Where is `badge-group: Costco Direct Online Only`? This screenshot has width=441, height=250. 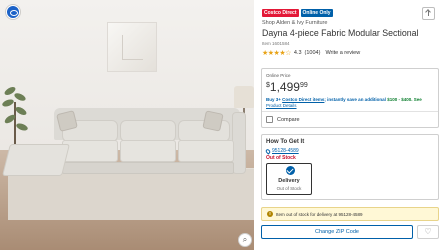 badge-group: Costco Direct Online Only is located at coordinates (297, 13).